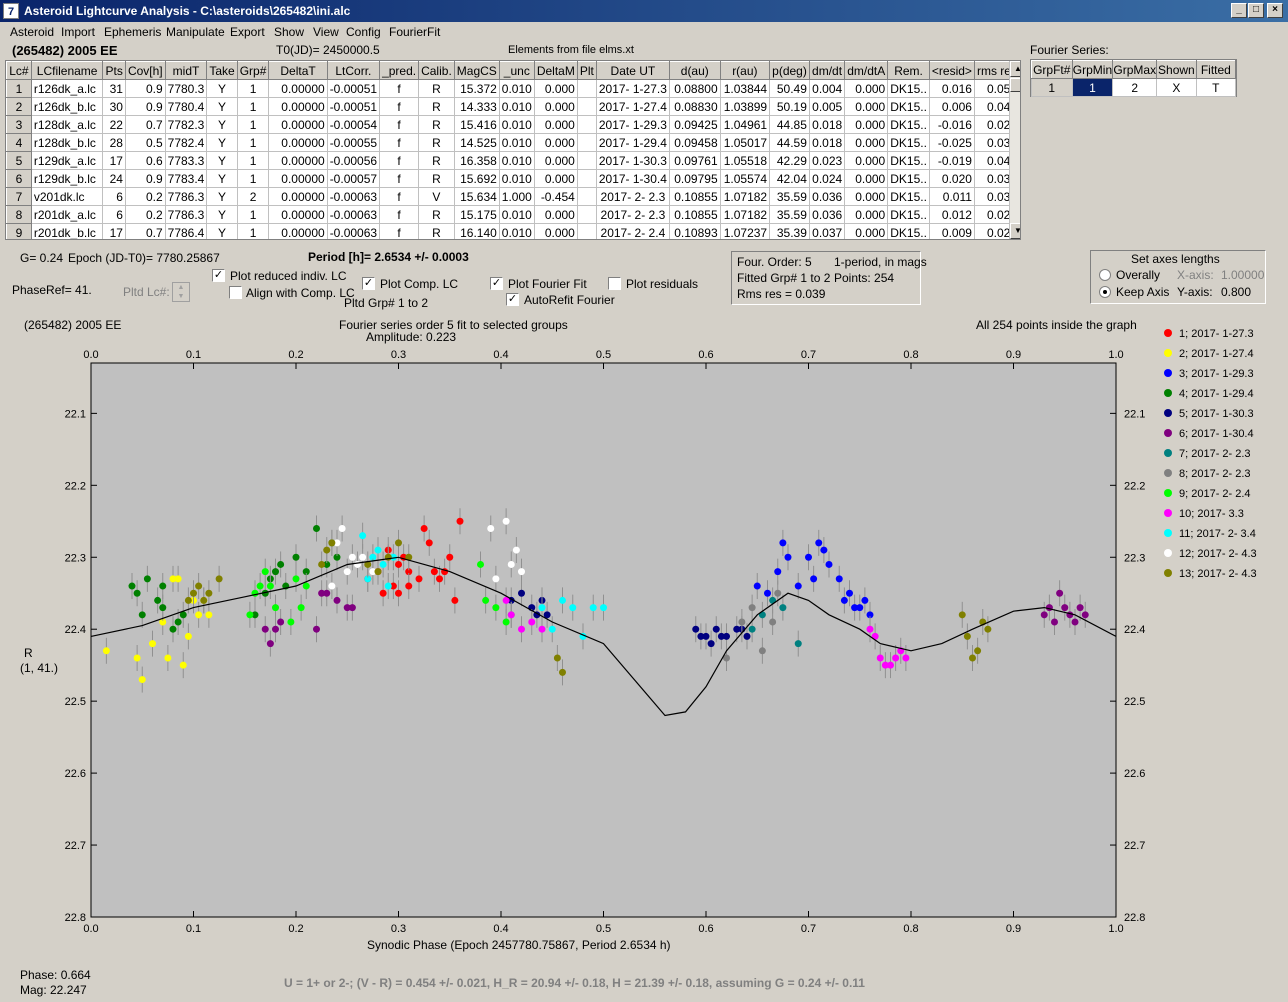 This screenshot has width=1288, height=1002. Describe the element at coordinates (476, 70) in the screenshot. I see `col-header: MagCS` at that location.